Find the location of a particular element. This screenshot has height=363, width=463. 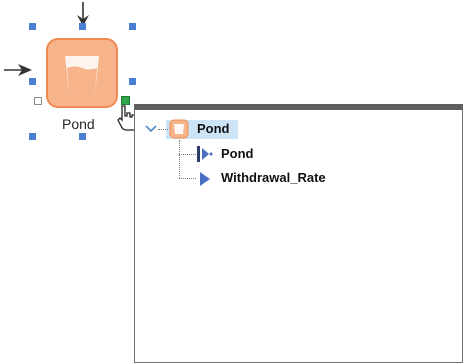

resize-handle-bottom is located at coordinates (82, 136).